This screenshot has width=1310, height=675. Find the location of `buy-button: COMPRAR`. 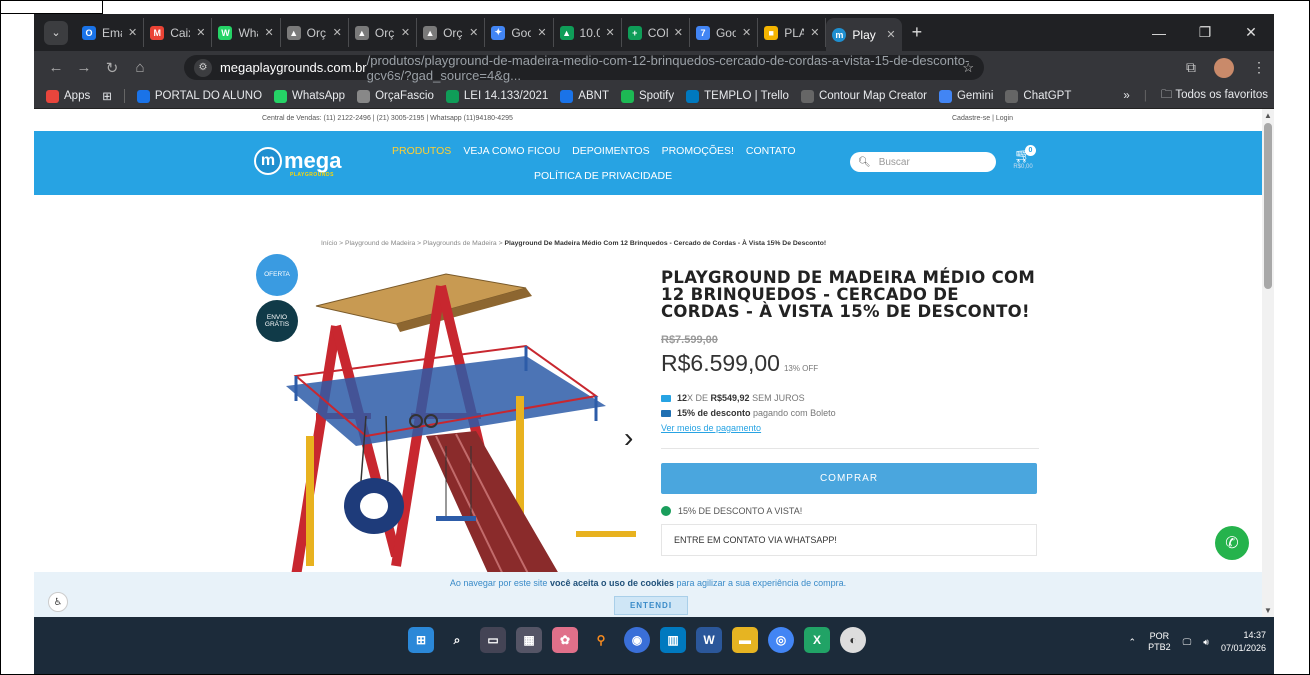

buy-button: COMPRAR is located at coordinates (849, 478).